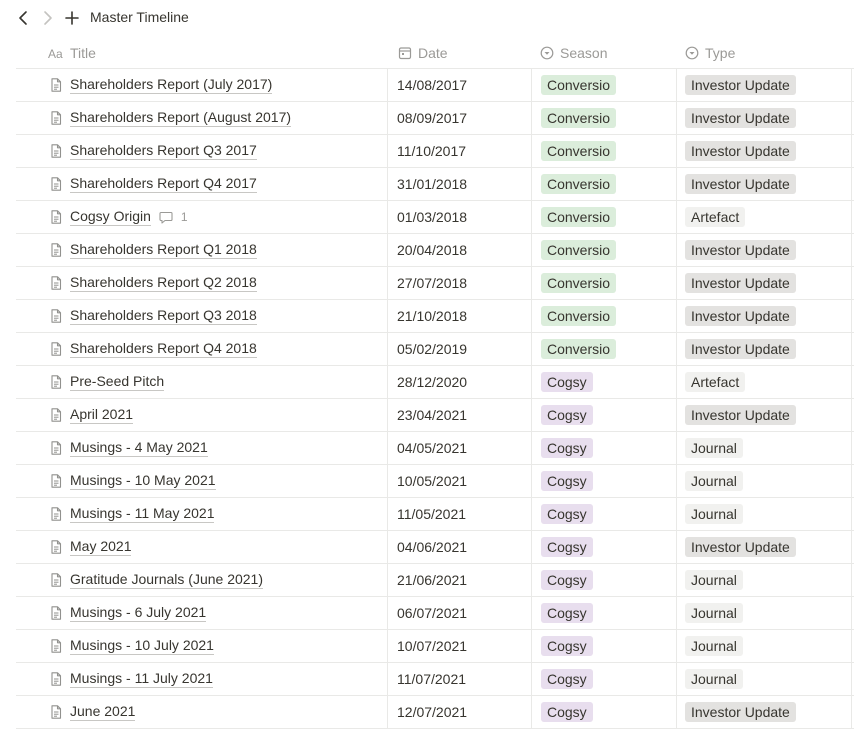 This screenshot has height=731, width=854. I want to click on date-cell: 01/03/2018, so click(460, 217).